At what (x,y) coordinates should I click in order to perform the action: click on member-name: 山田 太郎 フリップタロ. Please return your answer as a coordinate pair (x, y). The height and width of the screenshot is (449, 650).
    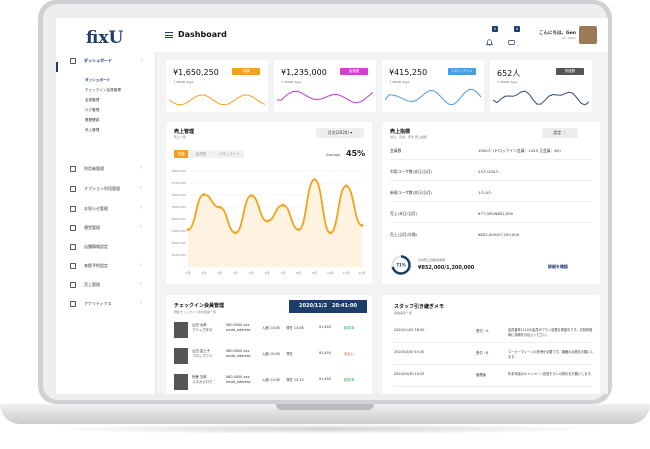
    Looking at the image, I should click on (202, 327).